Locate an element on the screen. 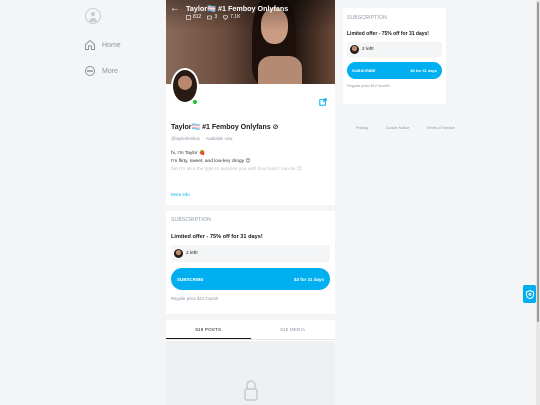  content-tabs: 819 POSTS 815 MEDIA is located at coordinates (250, 330).